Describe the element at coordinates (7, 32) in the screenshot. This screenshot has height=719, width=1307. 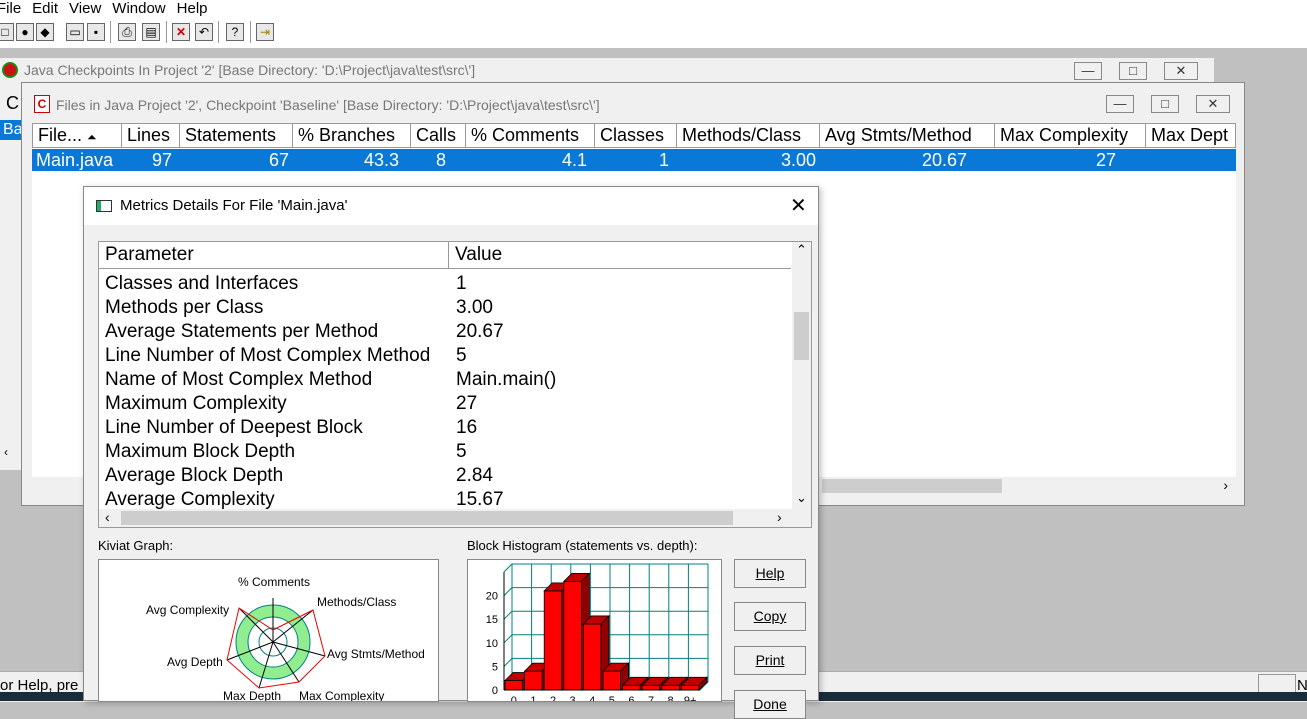
I see `new-icon: □` at that location.